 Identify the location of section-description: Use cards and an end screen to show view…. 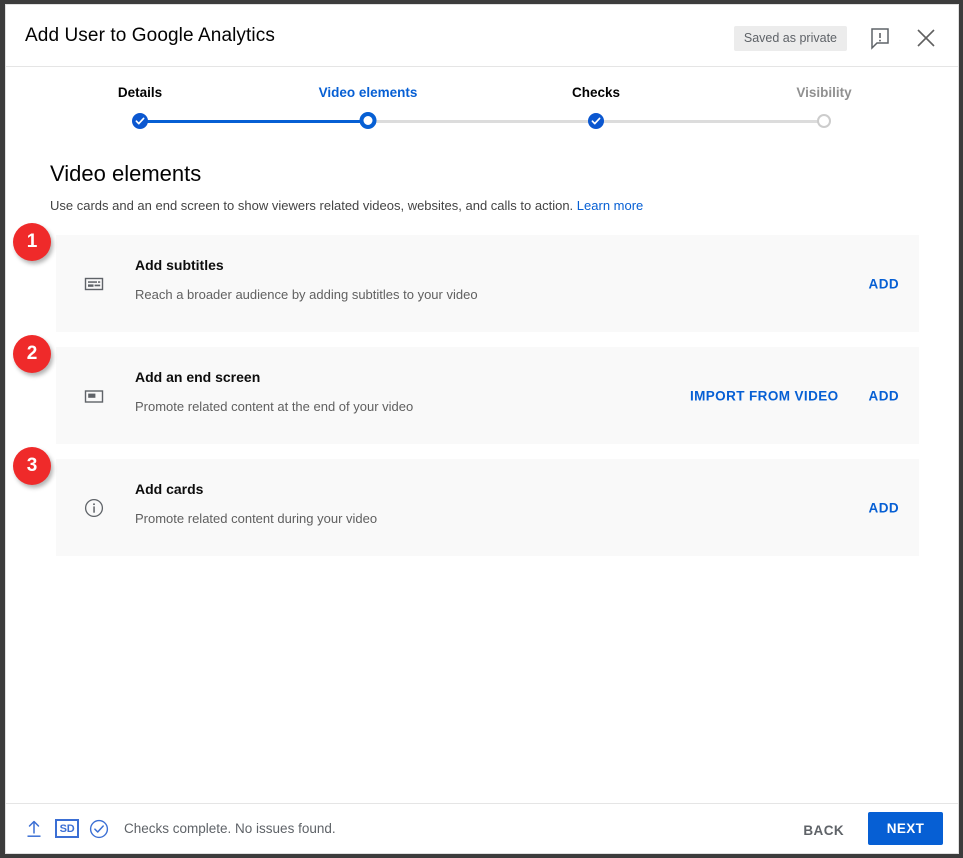
(346, 205).